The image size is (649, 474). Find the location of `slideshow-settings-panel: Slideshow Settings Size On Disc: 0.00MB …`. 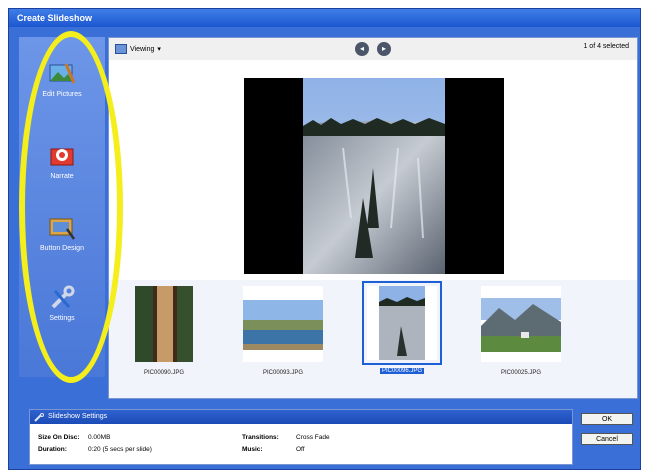

slideshow-settings-panel: Slideshow Settings Size On Disc: 0.00MB … is located at coordinates (301, 437).